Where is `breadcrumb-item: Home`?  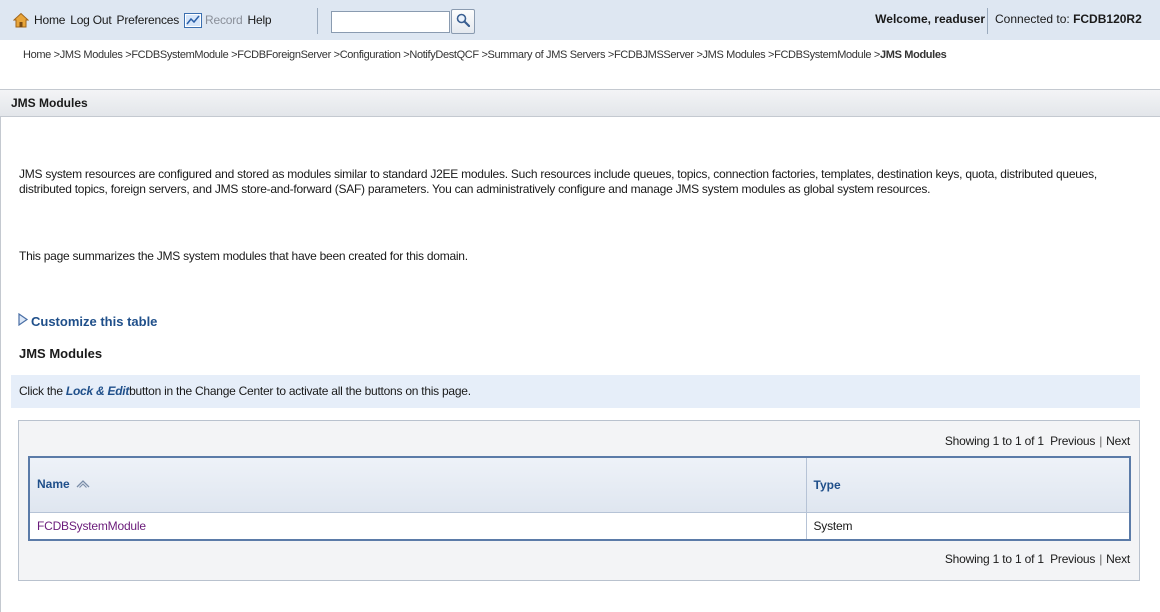
breadcrumb-item: Home is located at coordinates (37, 55).